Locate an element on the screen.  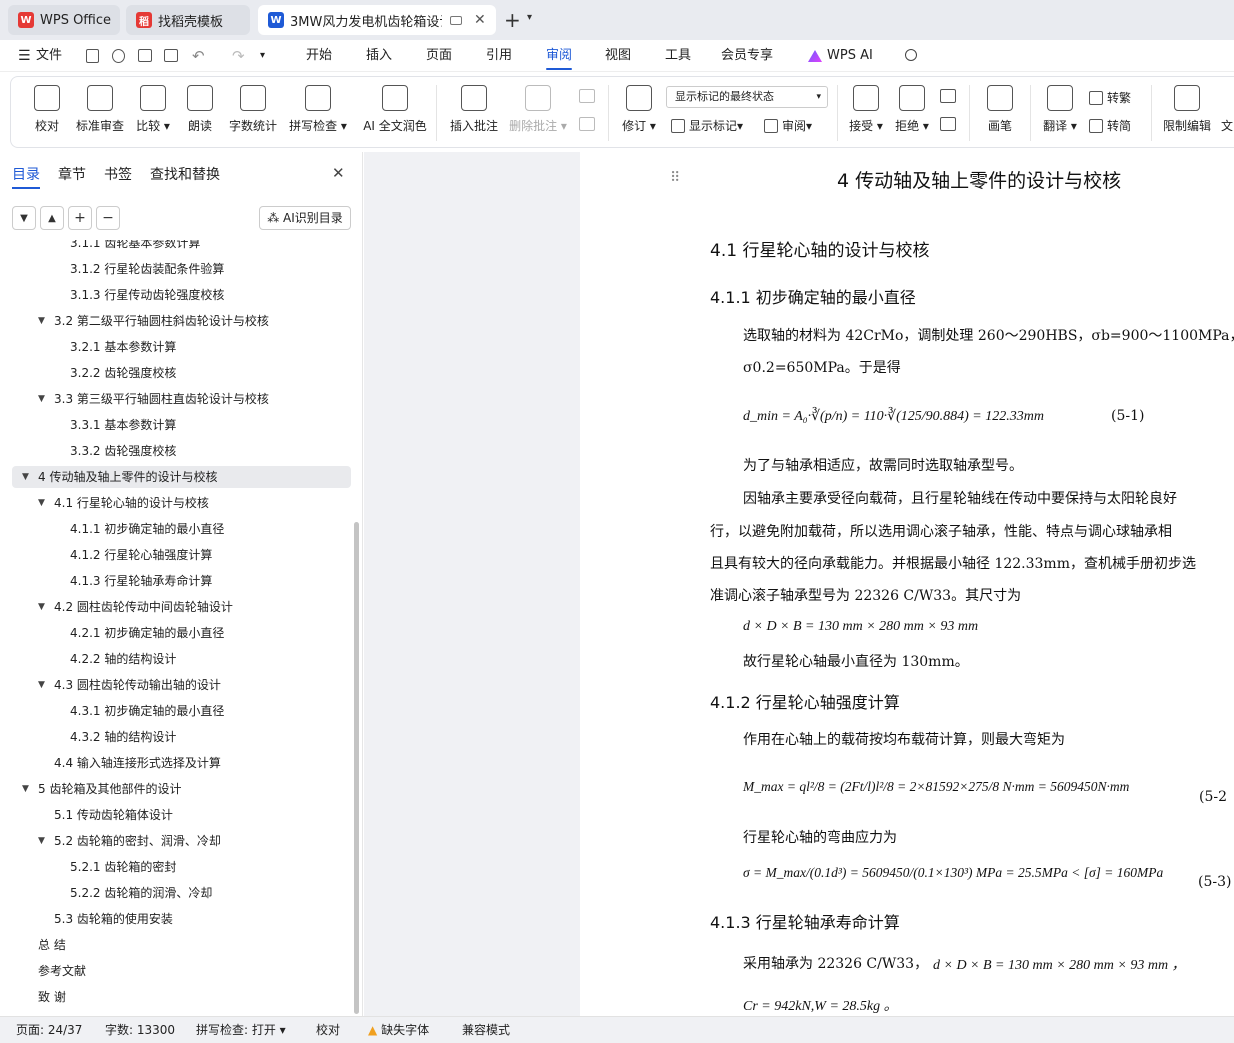
print-preview-icon is located at coordinates (171, 55).